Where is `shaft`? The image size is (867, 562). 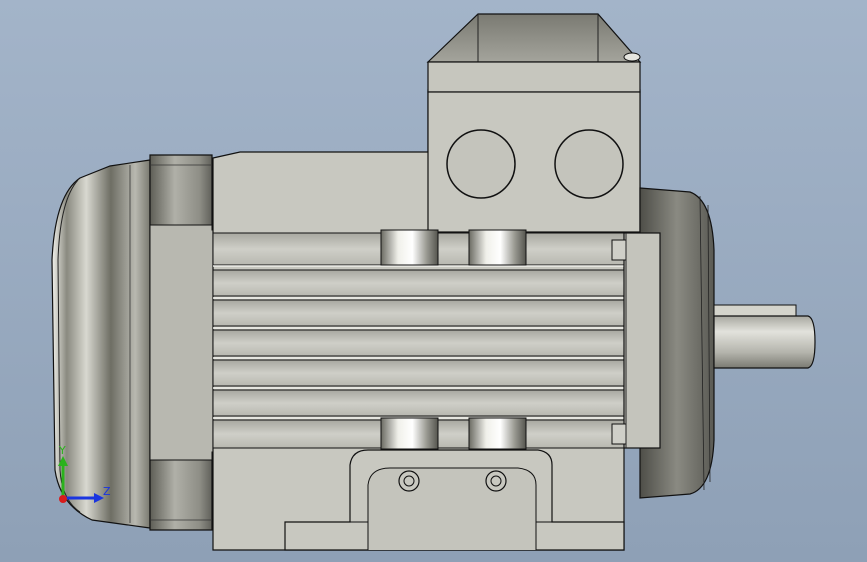 shaft is located at coordinates (764, 336).